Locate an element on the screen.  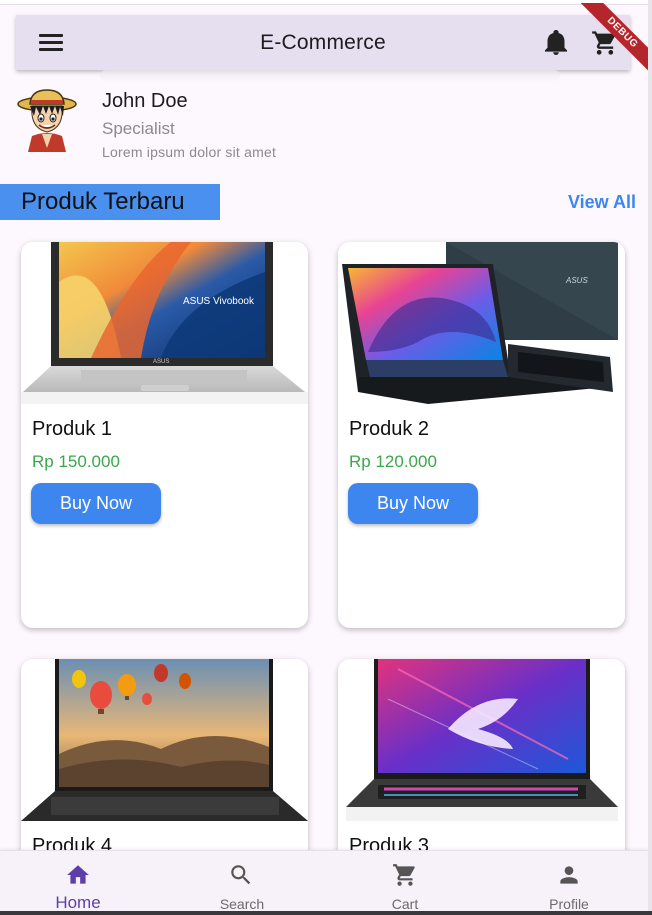
search-icon is located at coordinates (241, 875).